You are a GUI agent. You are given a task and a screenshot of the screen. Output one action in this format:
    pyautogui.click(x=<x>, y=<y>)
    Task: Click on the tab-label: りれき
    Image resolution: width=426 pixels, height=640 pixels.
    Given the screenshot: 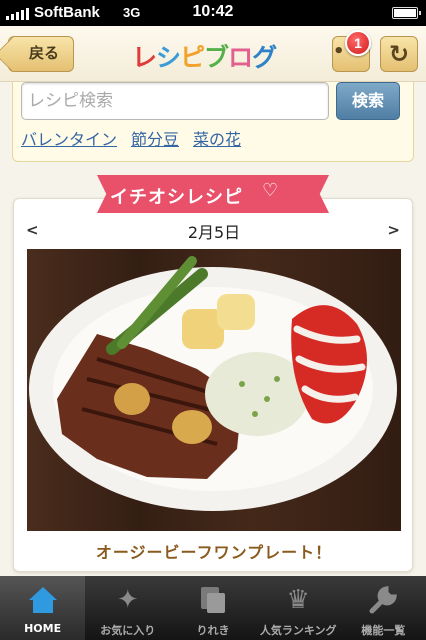 What is the action you would take?
    pyautogui.click(x=213, y=630)
    